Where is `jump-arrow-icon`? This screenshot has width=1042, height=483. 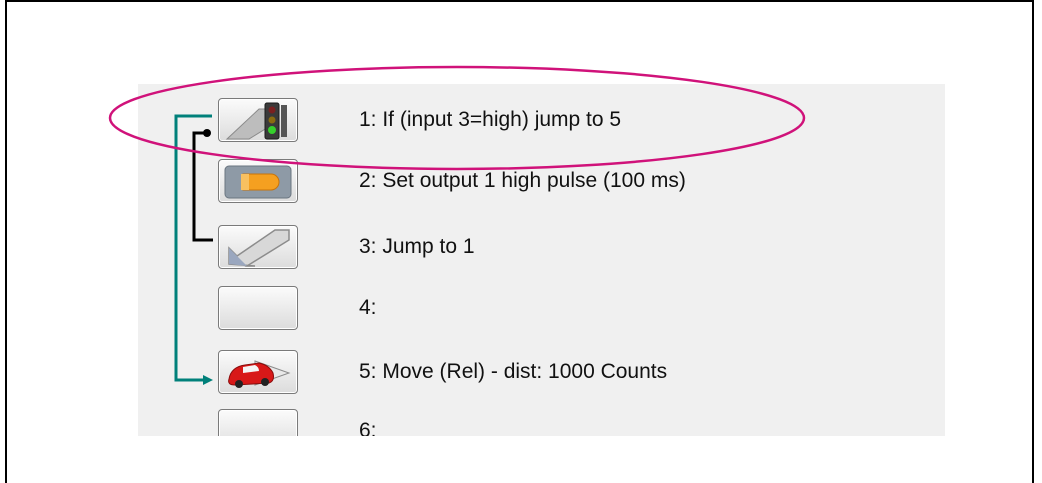 jump-arrow-icon is located at coordinates (259, 248).